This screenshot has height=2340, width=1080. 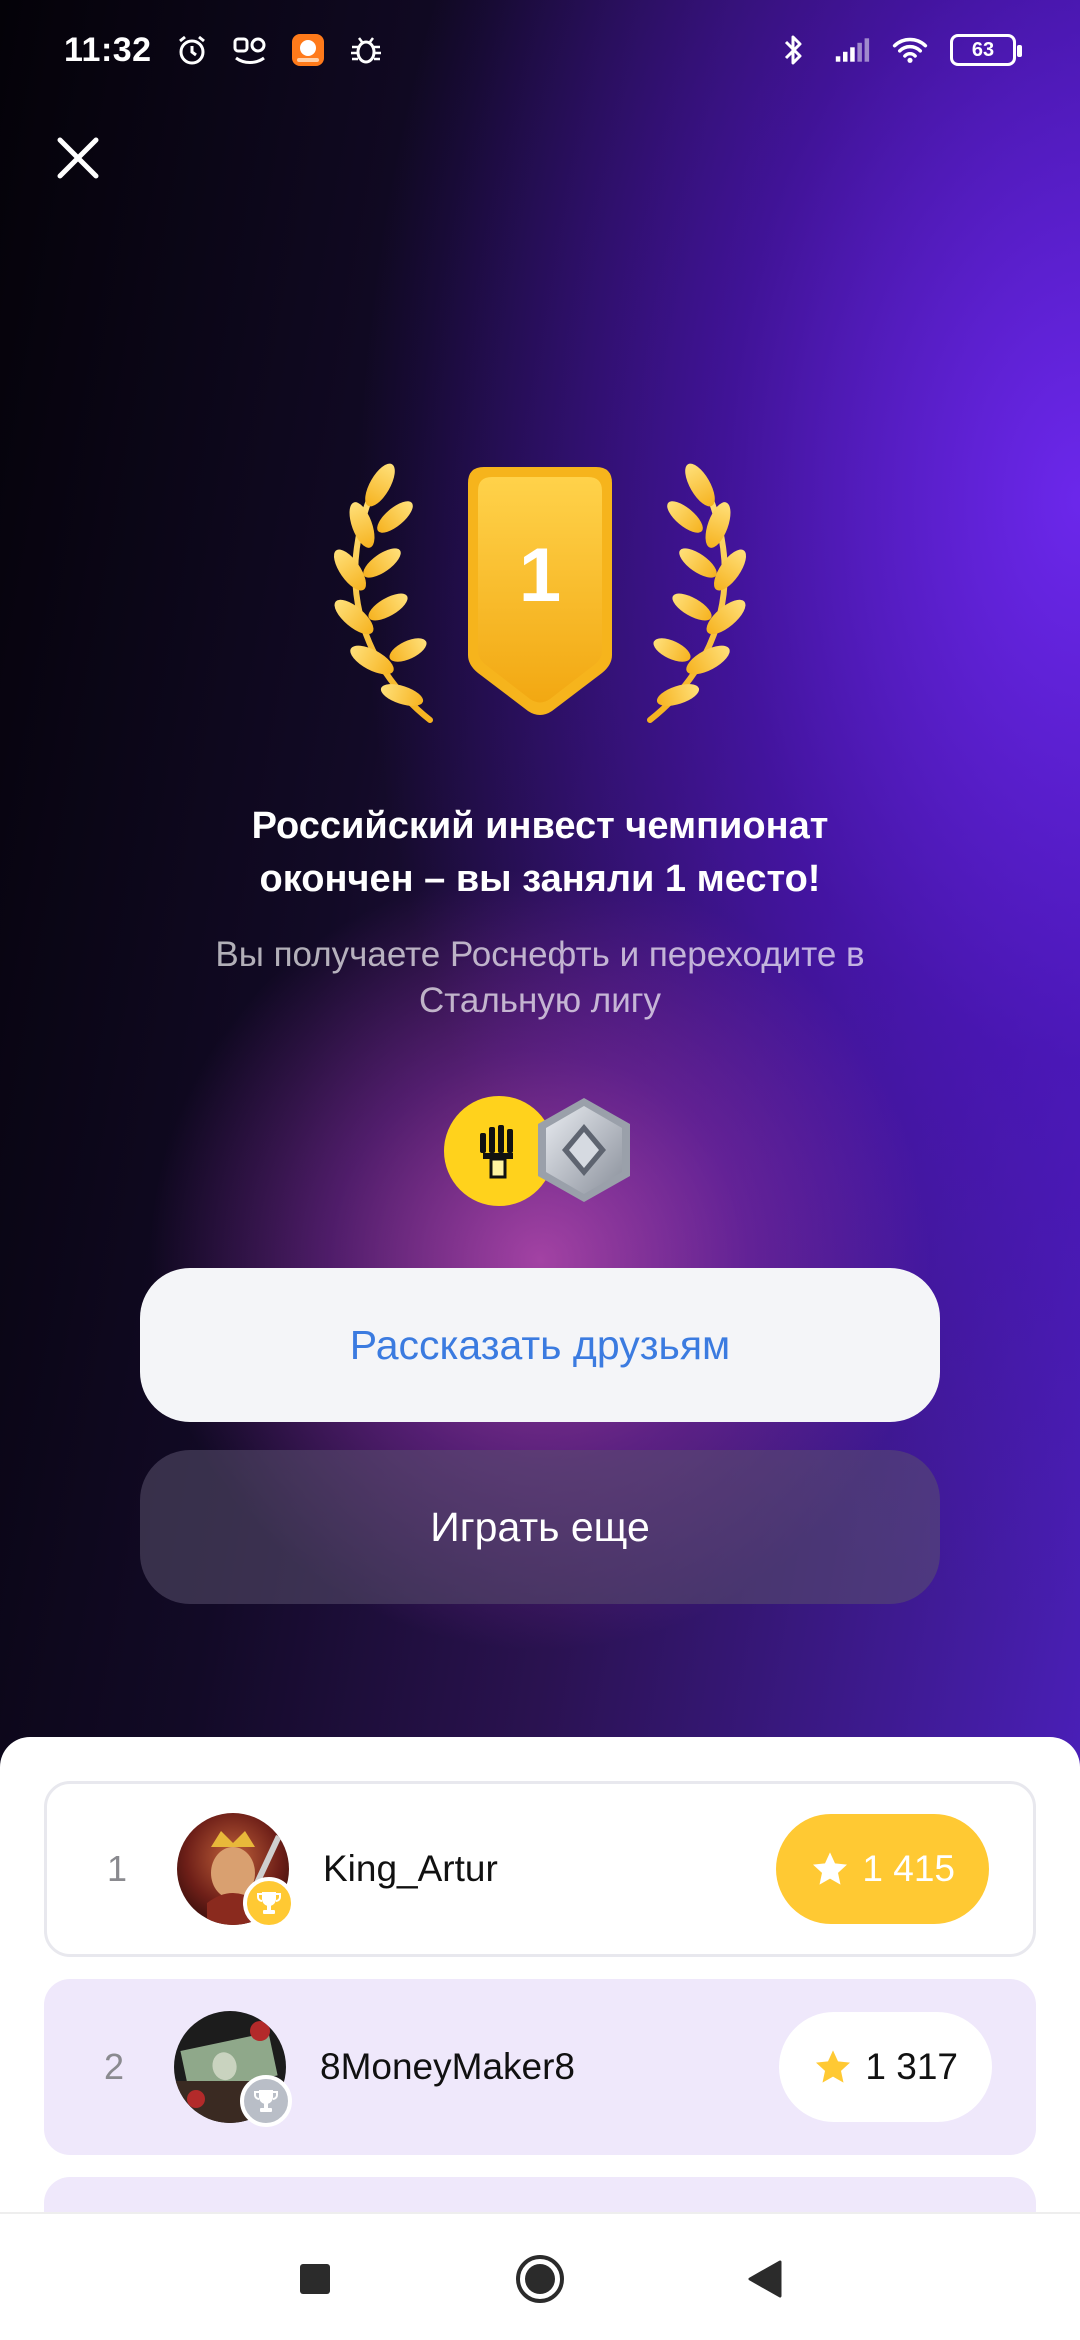 I want to click on signal-icon, so click(x=852, y=50).